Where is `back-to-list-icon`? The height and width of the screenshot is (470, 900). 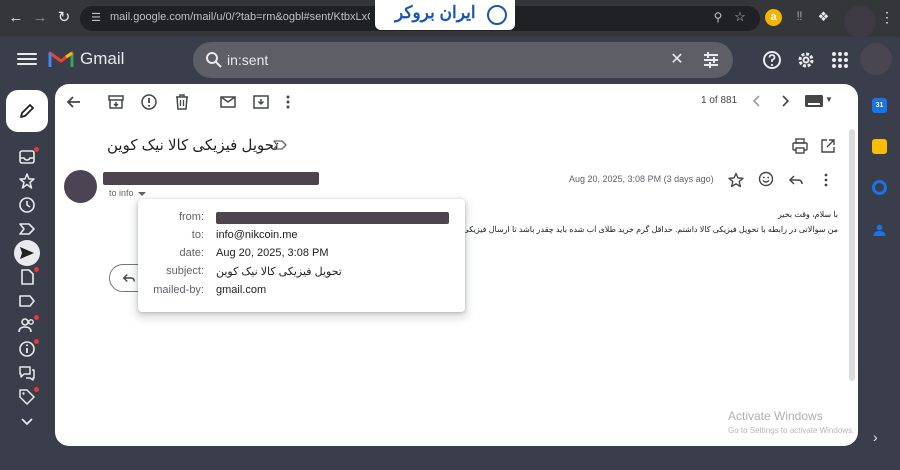
back-to-list-icon is located at coordinates (74, 102).